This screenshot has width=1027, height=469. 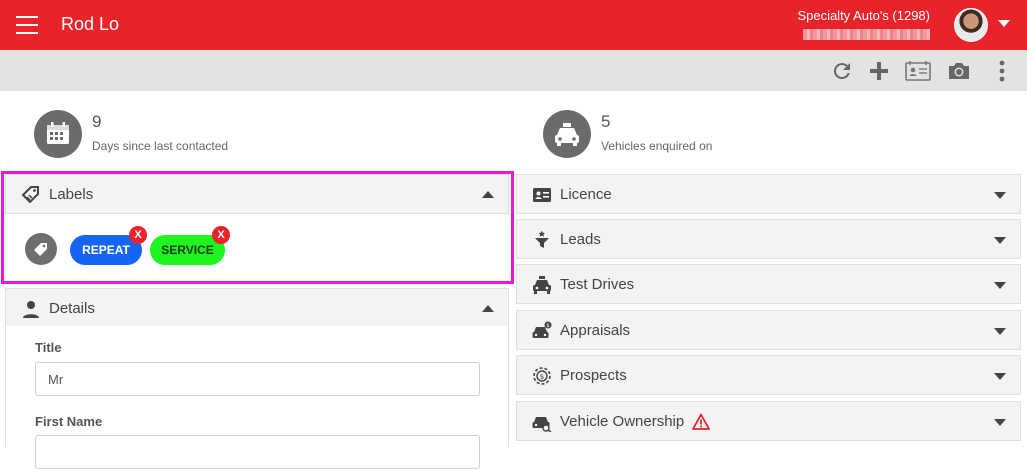 I want to click on dealer-detail-redacted, so click(x=866, y=34).